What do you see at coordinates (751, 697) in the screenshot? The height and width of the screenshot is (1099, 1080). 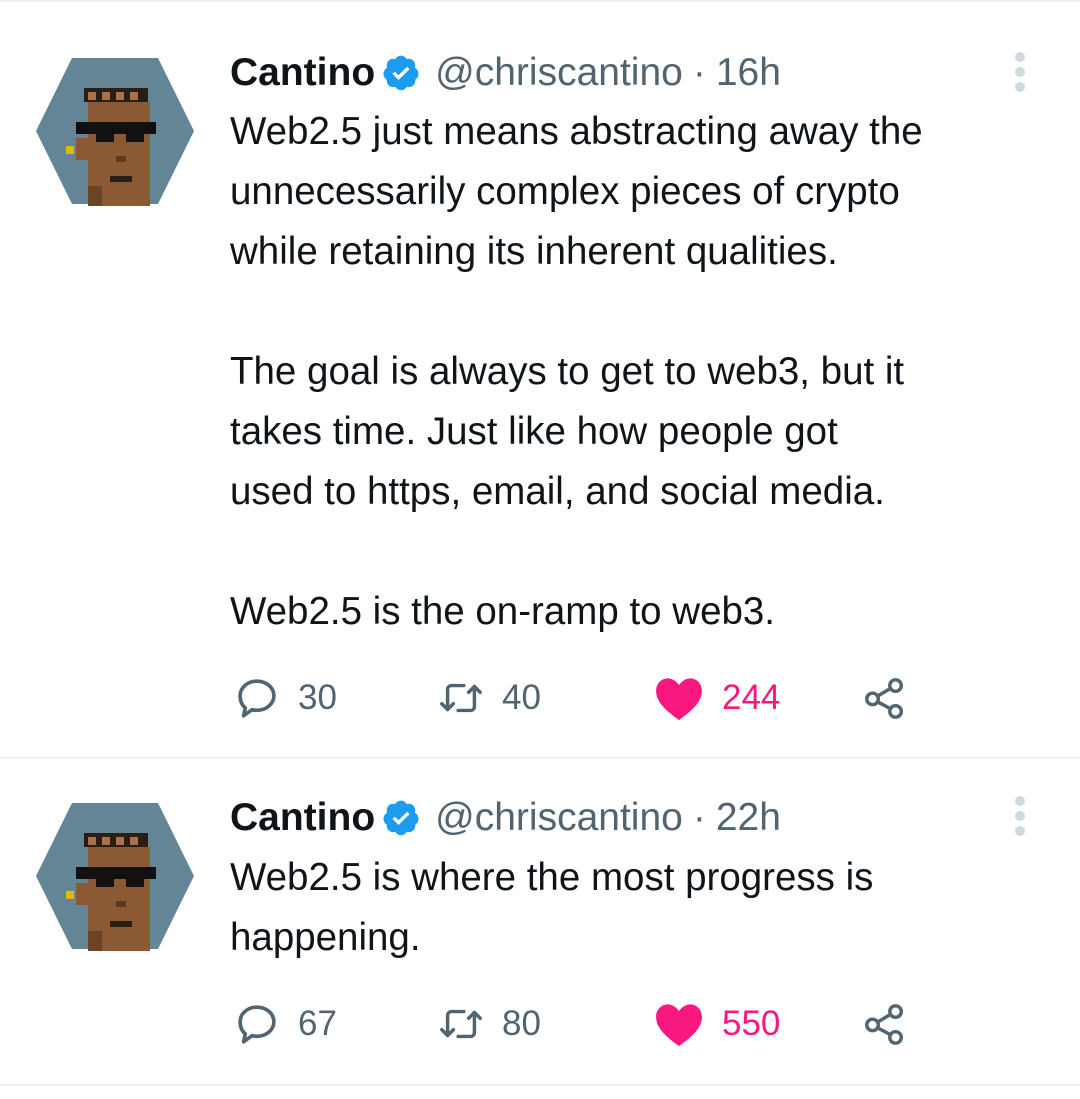 I see `like-count: 244` at bounding box center [751, 697].